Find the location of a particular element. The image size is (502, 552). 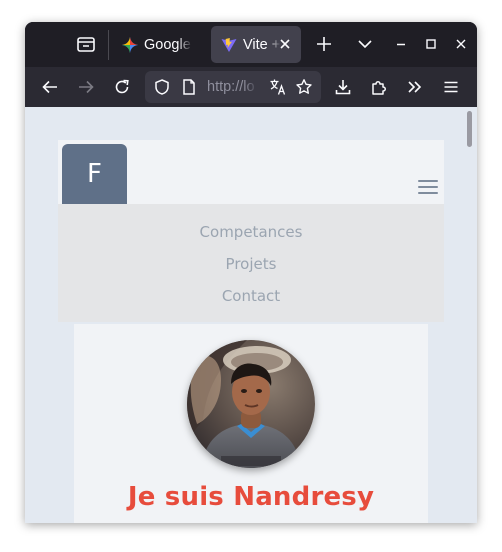

page-icon is located at coordinates (189, 87).